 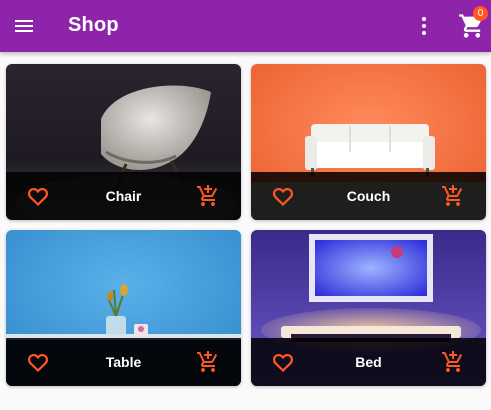 I want to click on menu-icon, so click(x=24, y=26).